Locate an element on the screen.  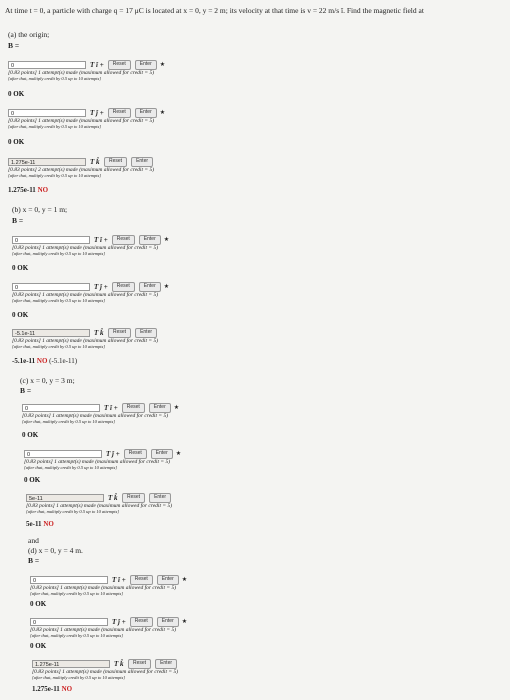
part-c-x-row: 0 T î + Reset Enter ★ is located at coordinates (101, 407).